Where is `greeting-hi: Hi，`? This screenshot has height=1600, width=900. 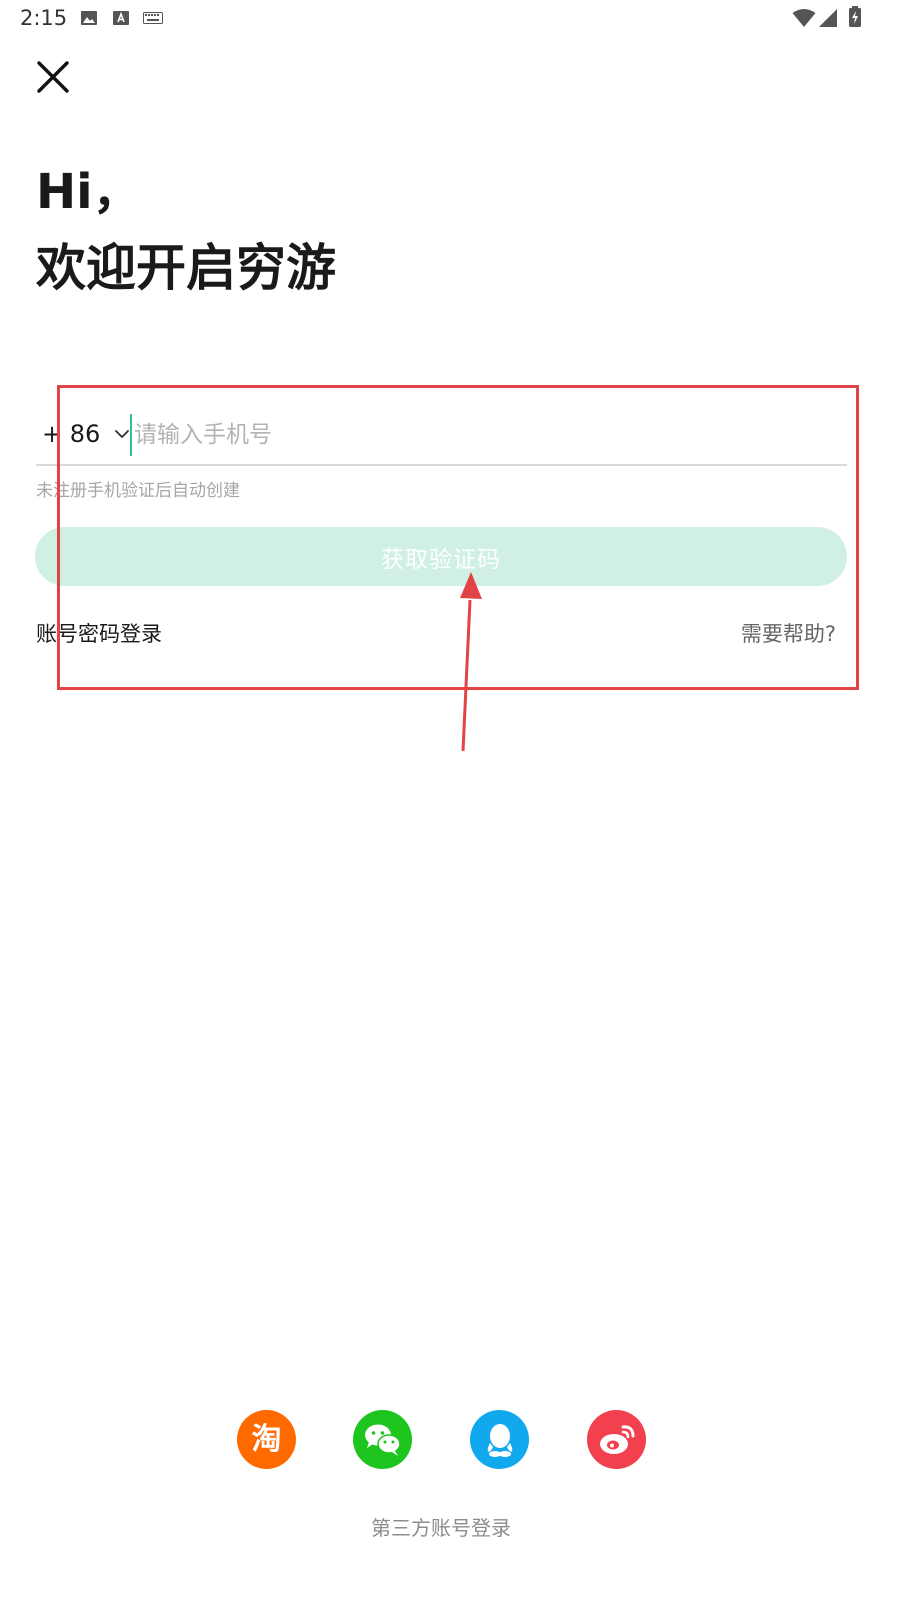 greeting-hi: Hi， is located at coordinates (88, 192).